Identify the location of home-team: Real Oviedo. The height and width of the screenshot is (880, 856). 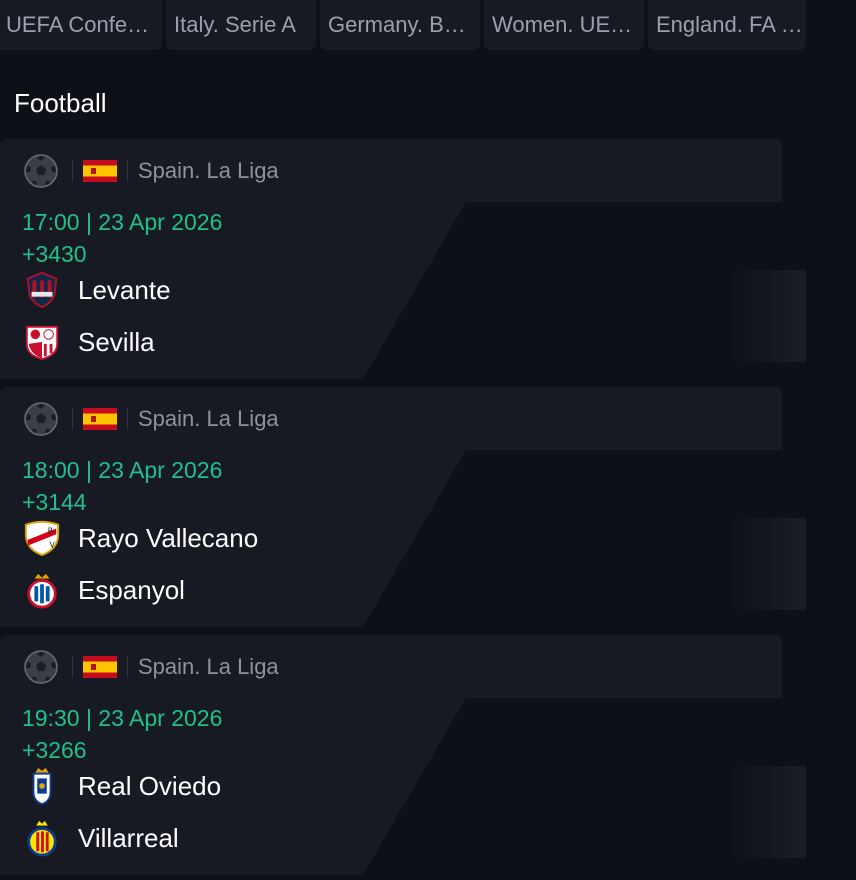
(121, 786).